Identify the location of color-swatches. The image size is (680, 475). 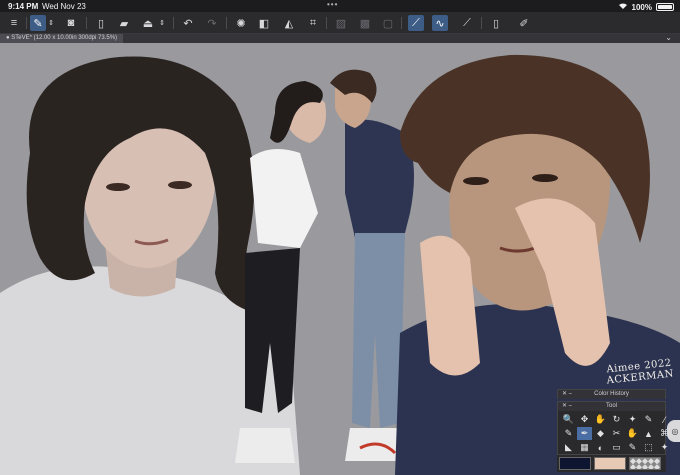
(611, 463).